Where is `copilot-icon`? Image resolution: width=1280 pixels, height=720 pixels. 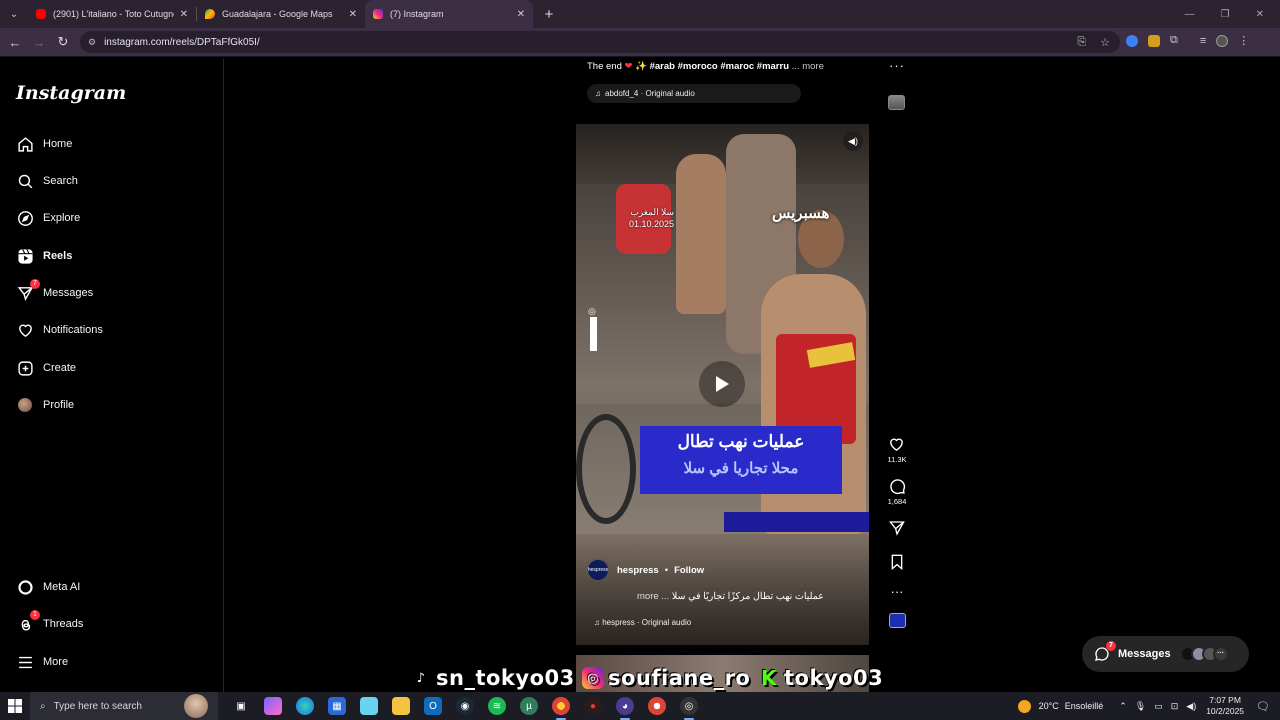 copilot-icon is located at coordinates (273, 706).